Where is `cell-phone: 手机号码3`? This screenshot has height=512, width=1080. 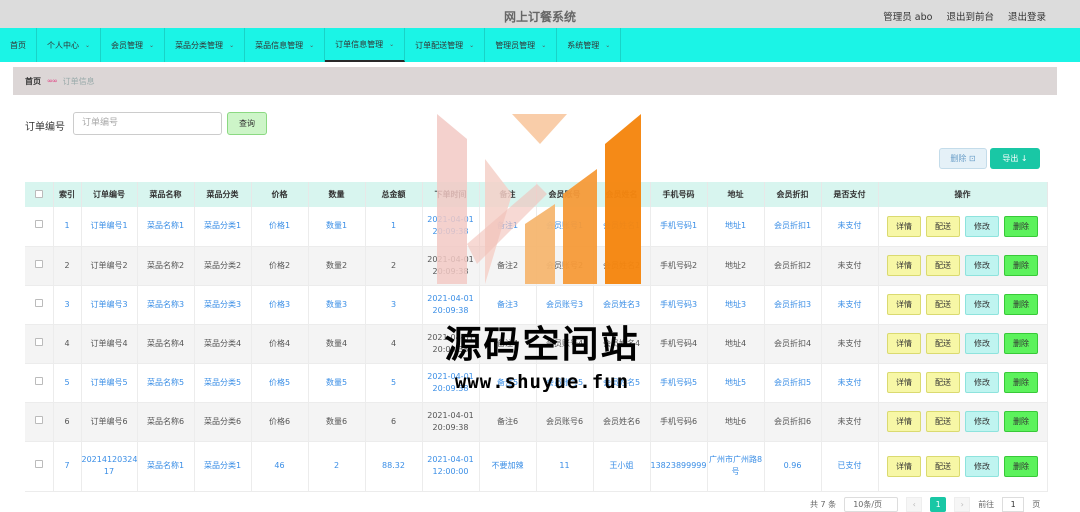 cell-phone: 手机号码3 is located at coordinates (679, 305).